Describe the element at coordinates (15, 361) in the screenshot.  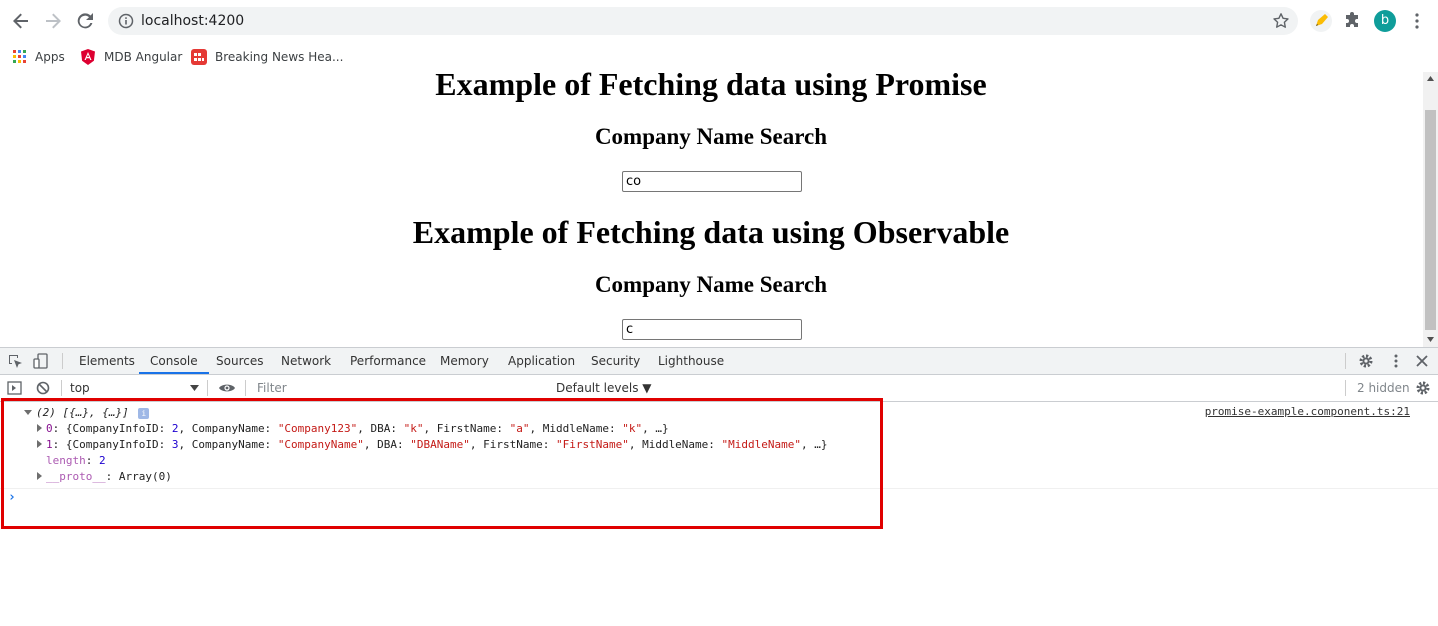
I see `inspect-element-icon` at that location.